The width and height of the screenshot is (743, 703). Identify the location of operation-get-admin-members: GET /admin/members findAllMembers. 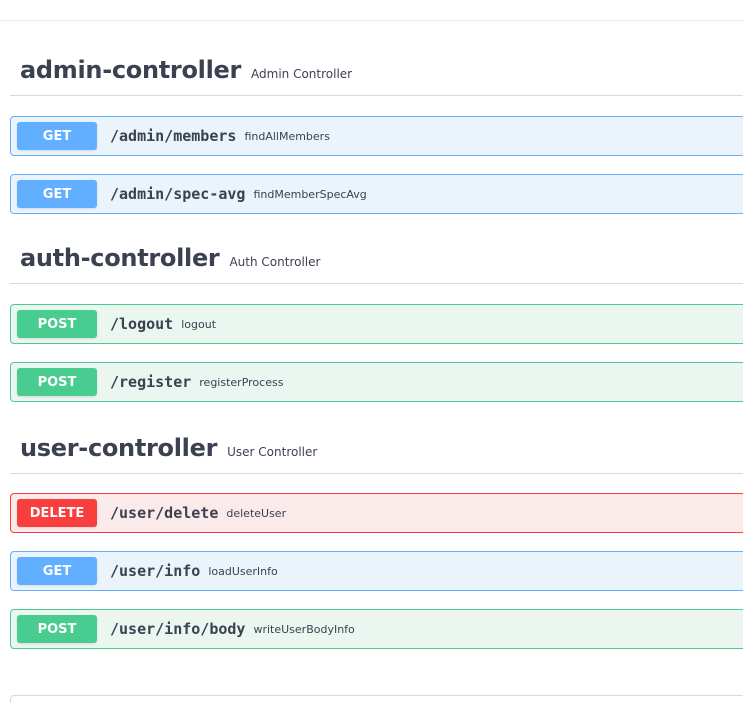
(376, 136).